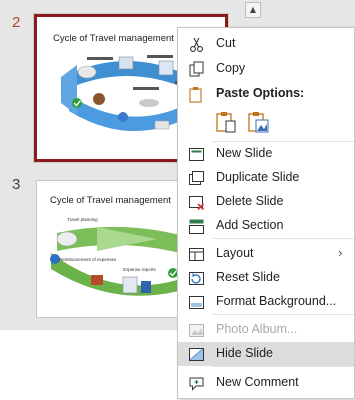 Image resolution: width=355 pixels, height=400 pixels. I want to click on menu-item-new-comment: New Comment, so click(266, 383).